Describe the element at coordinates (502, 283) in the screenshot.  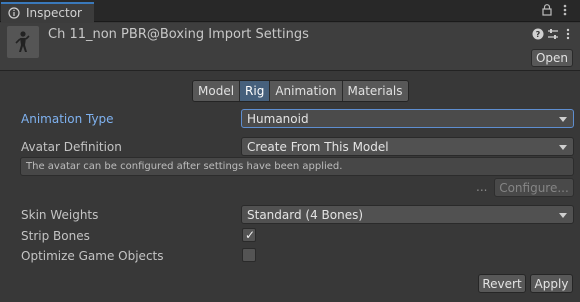
I see `revert-button: Revert` at that location.